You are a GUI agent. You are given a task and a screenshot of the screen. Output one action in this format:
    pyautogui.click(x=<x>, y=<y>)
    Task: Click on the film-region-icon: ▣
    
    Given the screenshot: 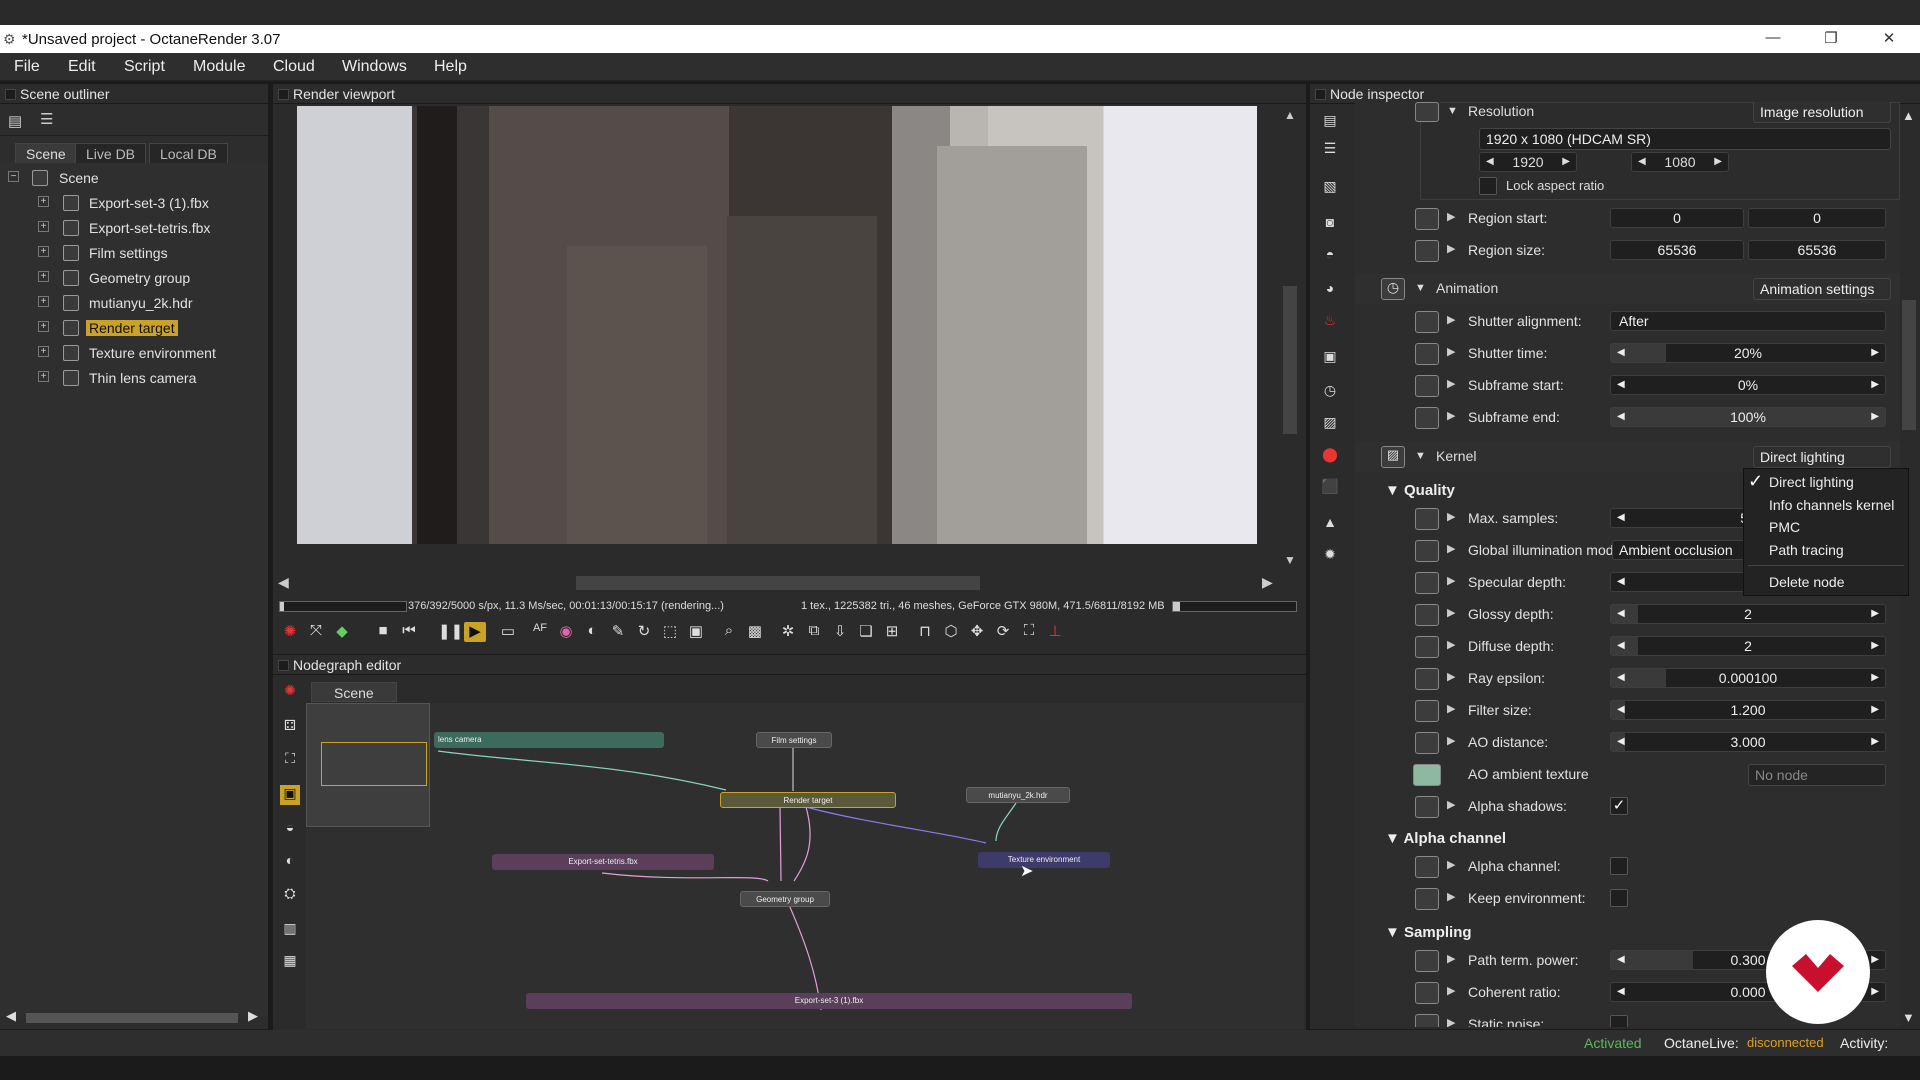 What is the action you would take?
    pyautogui.click(x=696, y=632)
    